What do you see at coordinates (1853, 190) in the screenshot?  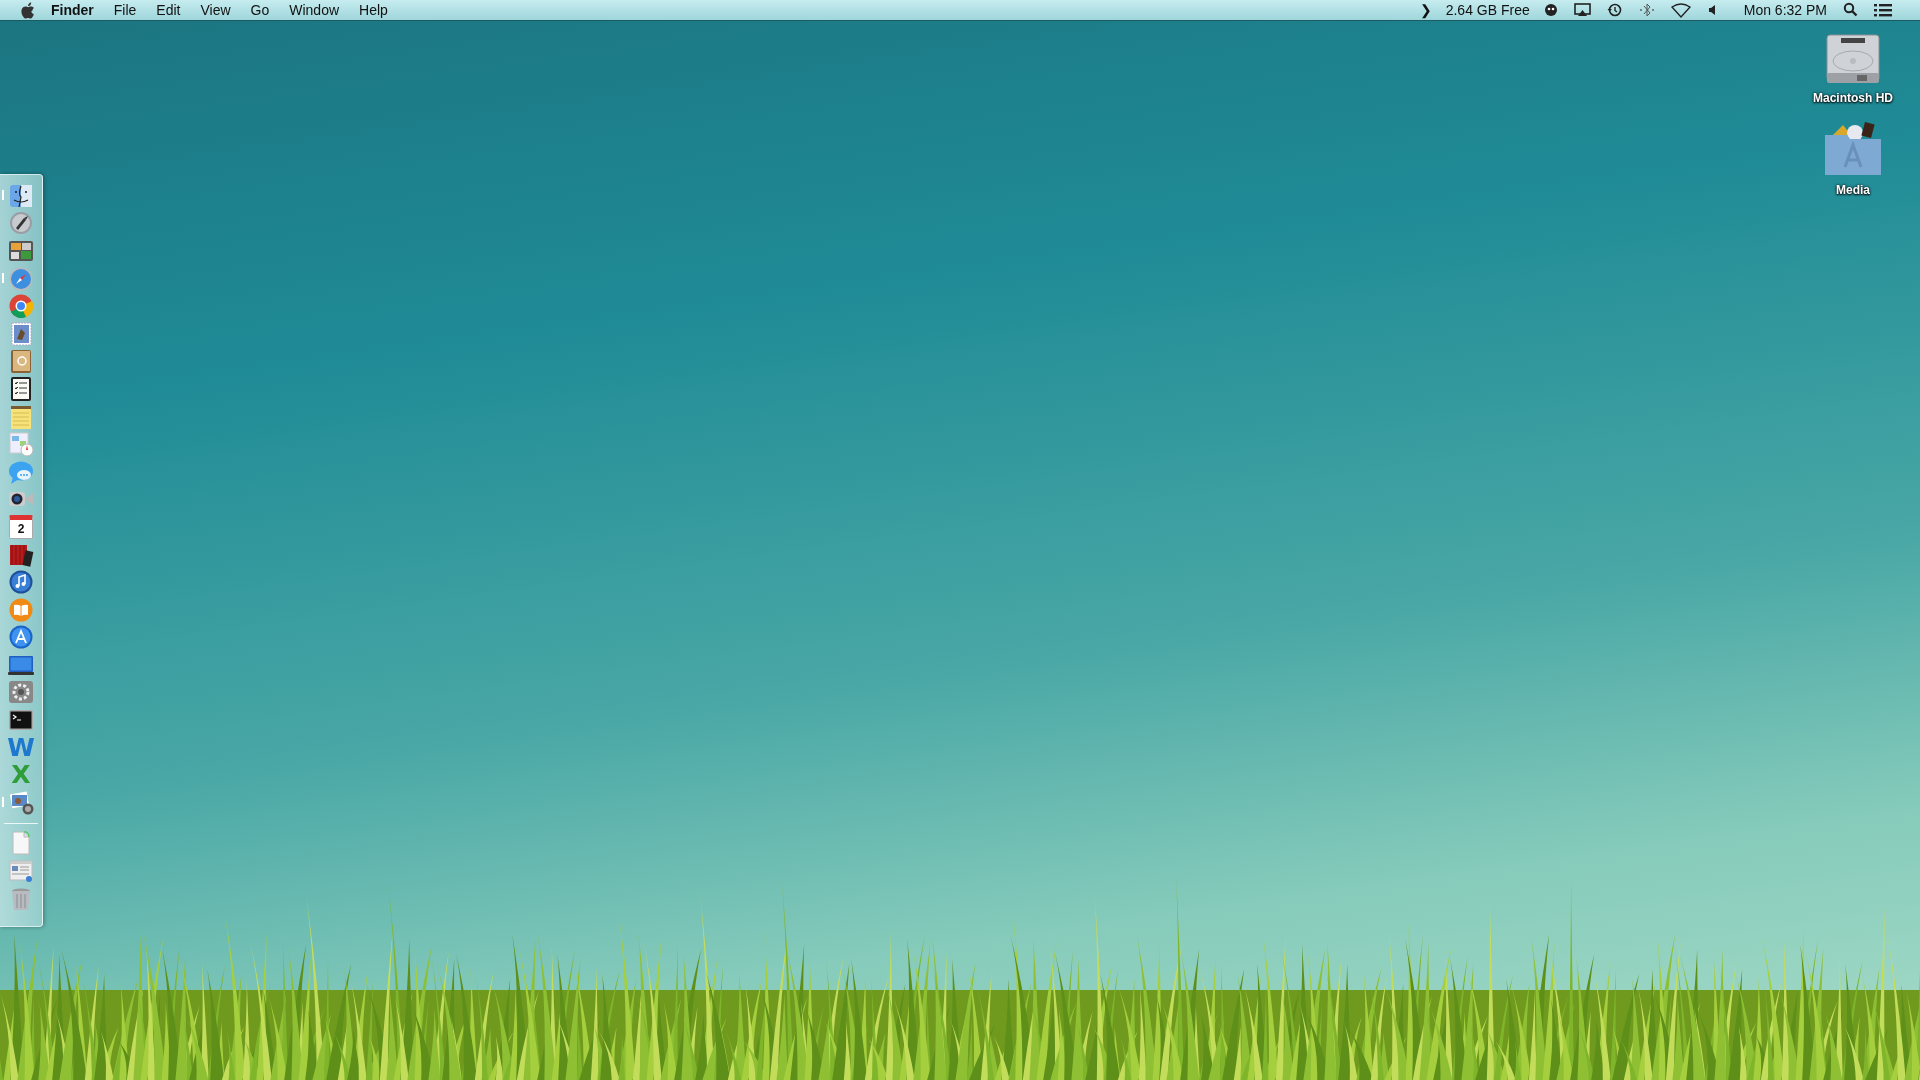 I see `desktop-icon-label: Media` at bounding box center [1853, 190].